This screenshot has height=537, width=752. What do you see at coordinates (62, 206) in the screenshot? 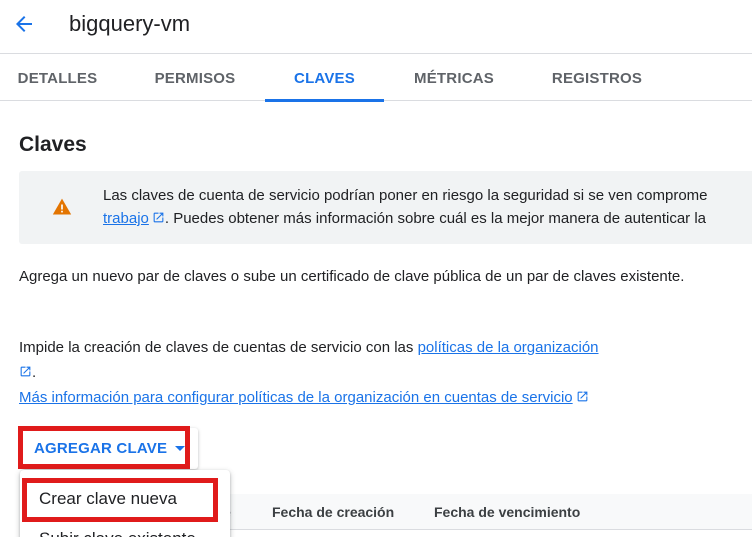
I see `warning-icon` at bounding box center [62, 206].